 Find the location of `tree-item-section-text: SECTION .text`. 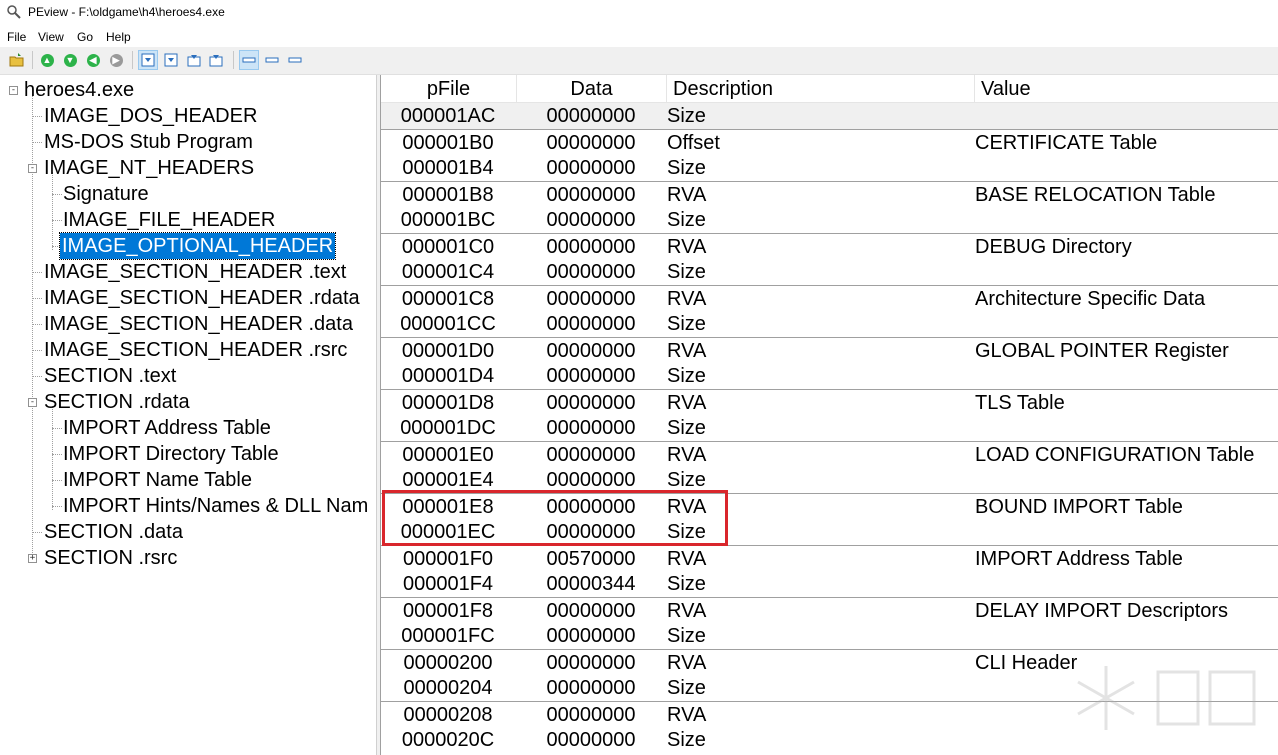

tree-item-section-text: SECTION .text is located at coordinates (110, 376).